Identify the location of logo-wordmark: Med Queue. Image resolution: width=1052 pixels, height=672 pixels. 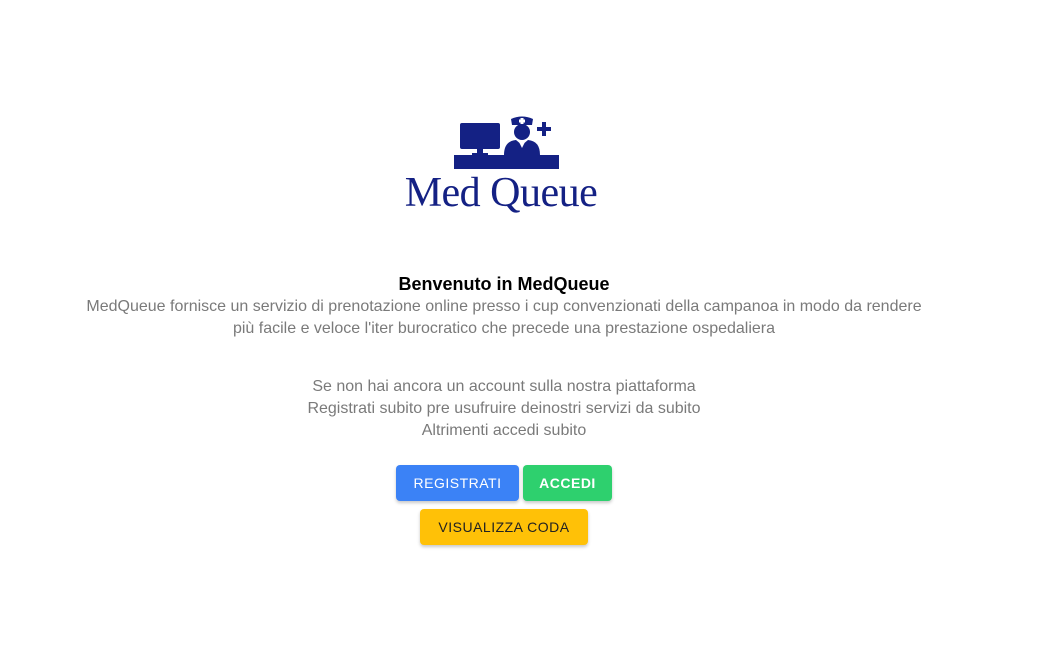
(501, 193).